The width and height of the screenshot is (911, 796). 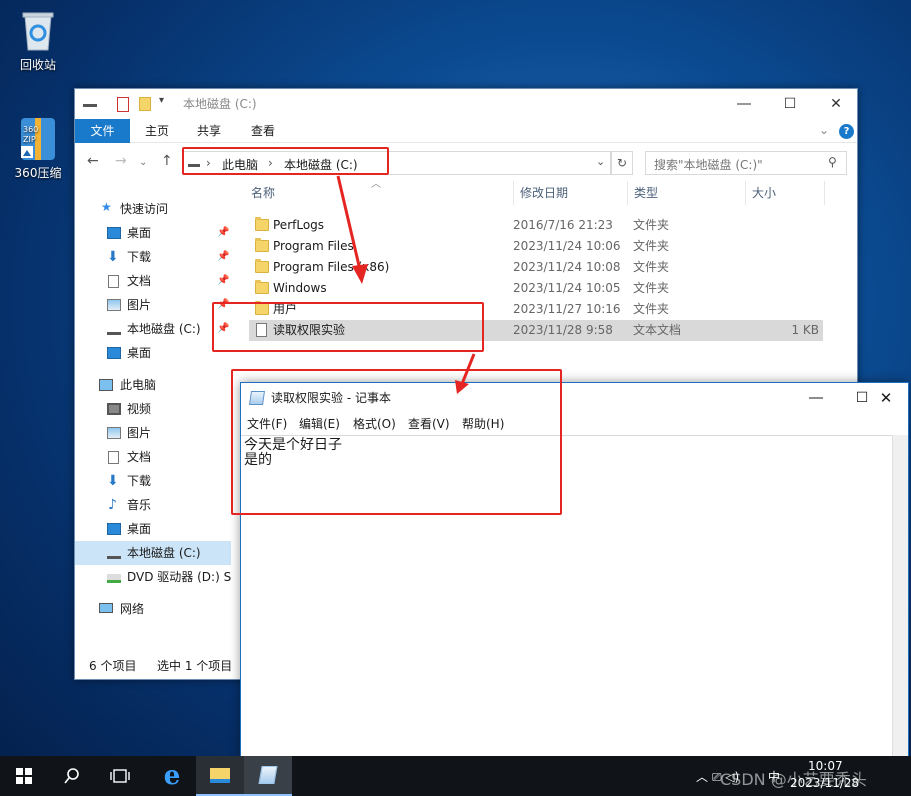 I want to click on task-view-icon, so click(x=120, y=776).